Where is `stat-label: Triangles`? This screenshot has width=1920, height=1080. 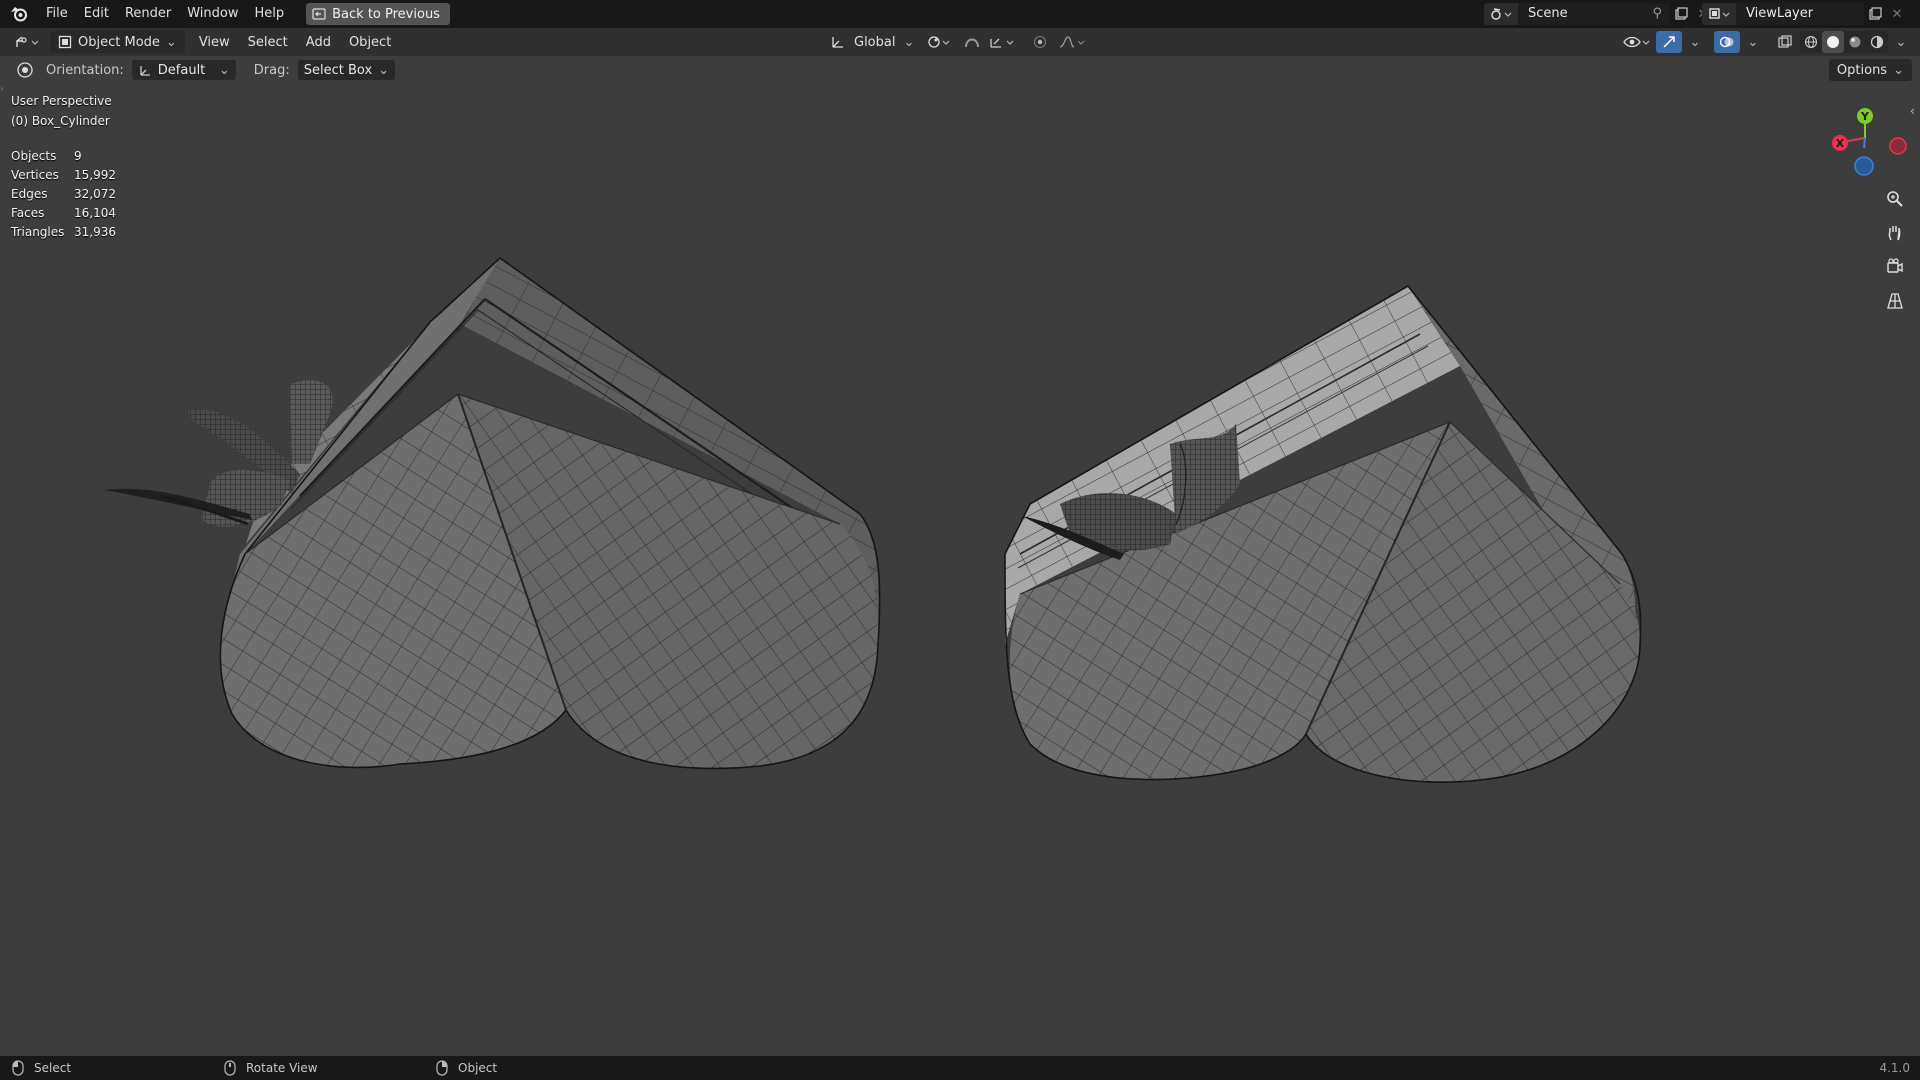 stat-label: Triangles is located at coordinates (38, 231).